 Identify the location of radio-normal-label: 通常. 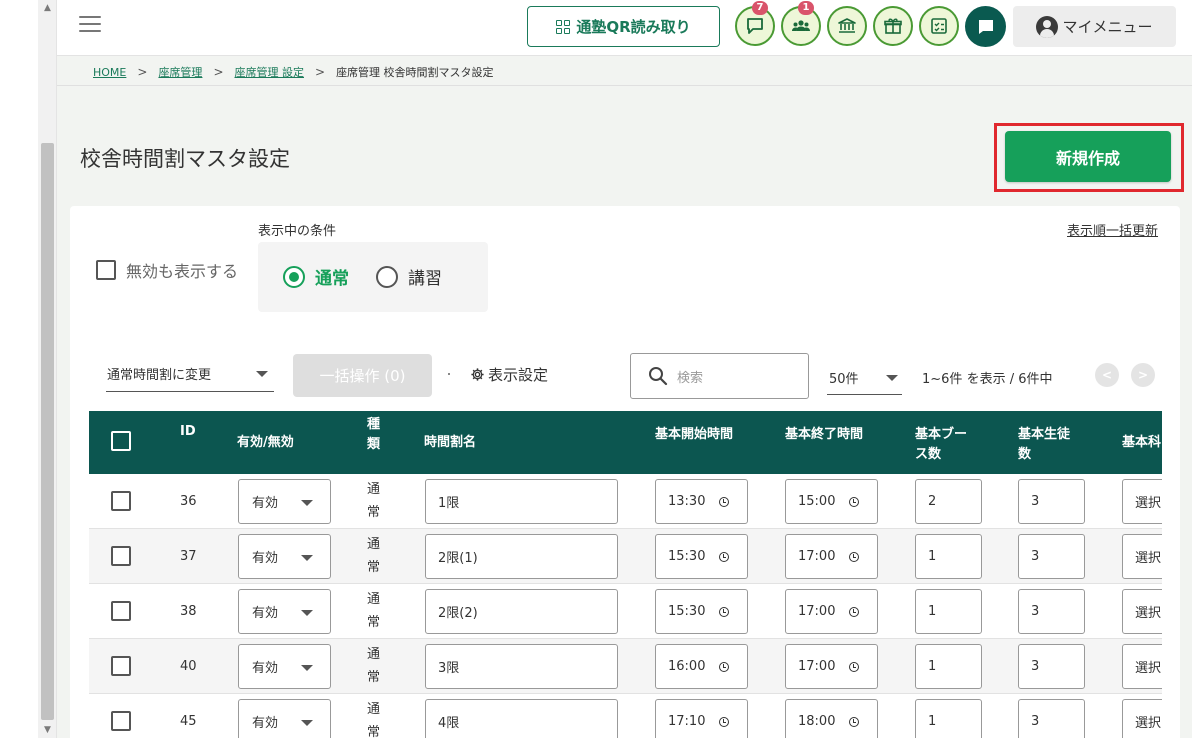
(332, 279).